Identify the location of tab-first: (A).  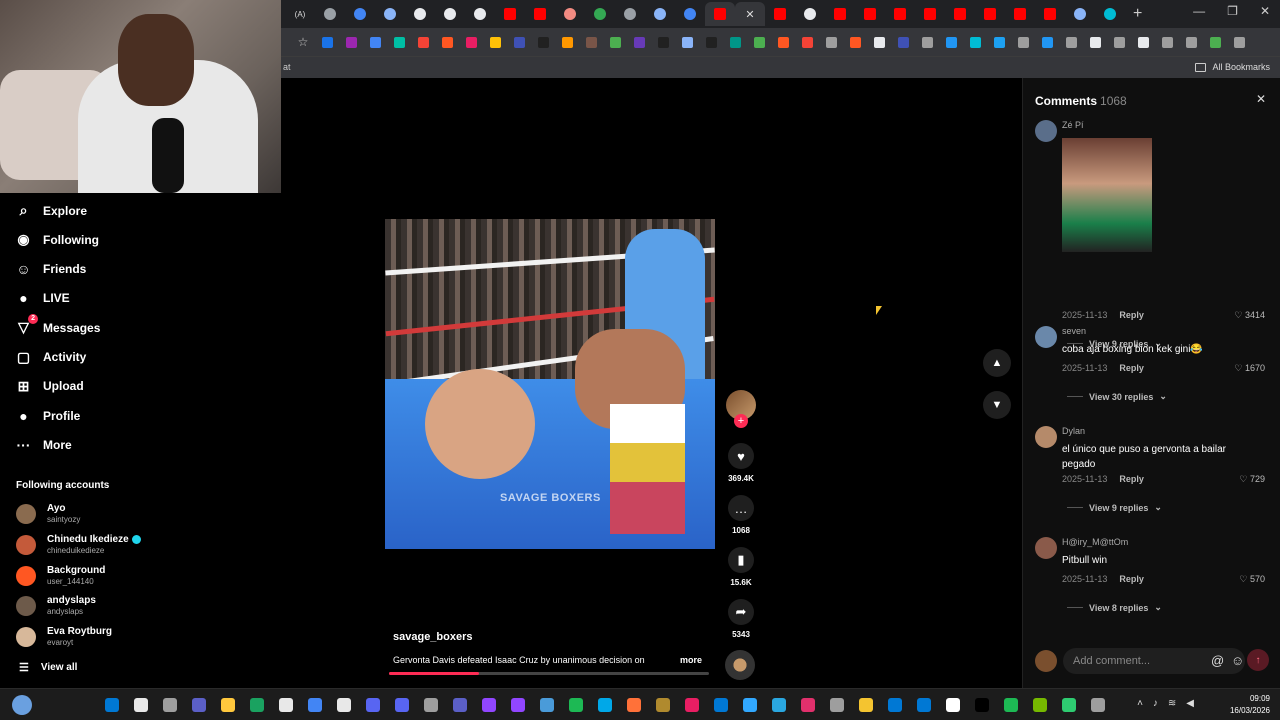
(300, 14).